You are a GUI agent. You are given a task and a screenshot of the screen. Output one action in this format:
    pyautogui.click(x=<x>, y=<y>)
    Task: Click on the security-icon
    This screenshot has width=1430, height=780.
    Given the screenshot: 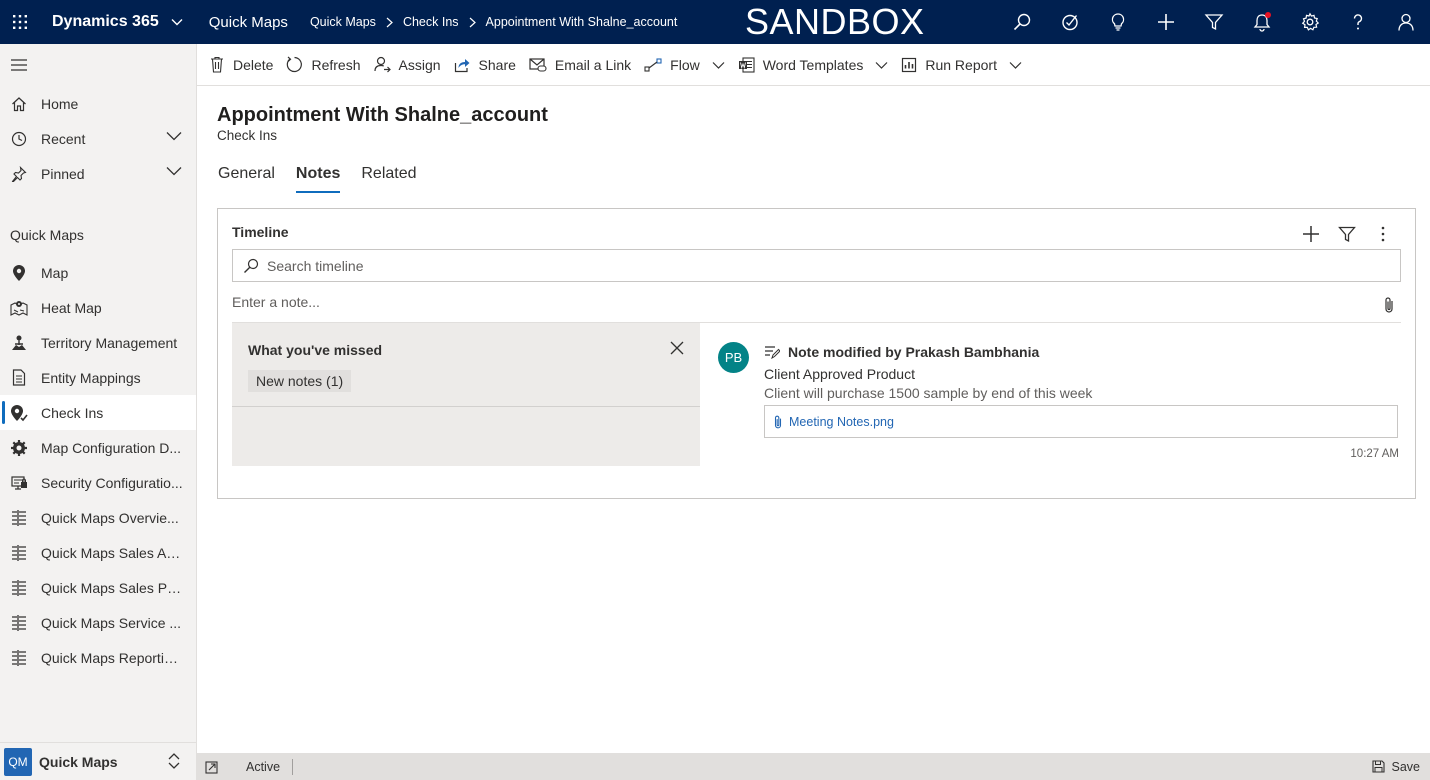 What is the action you would take?
    pyautogui.click(x=19, y=483)
    